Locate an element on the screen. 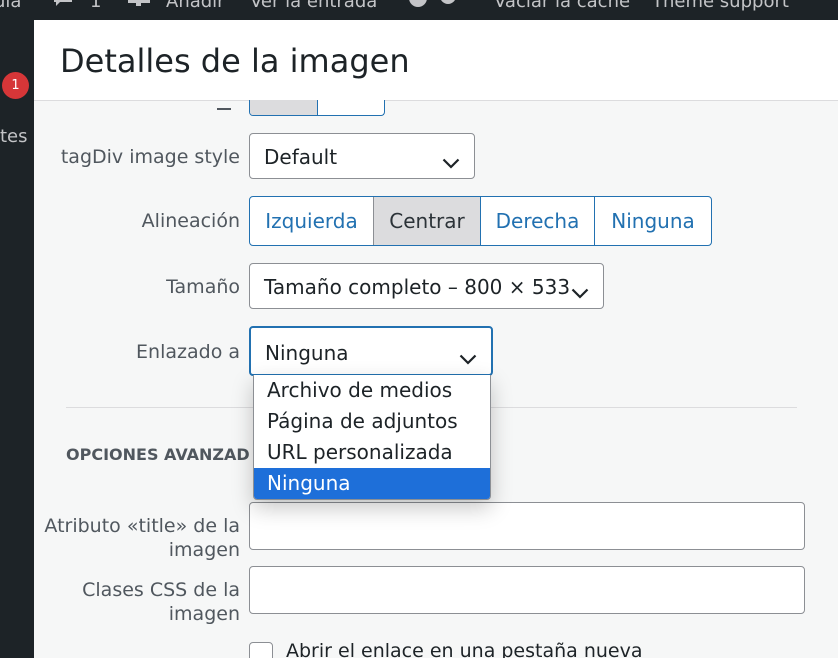  align-center-button: Centrar is located at coordinates (426, 221).